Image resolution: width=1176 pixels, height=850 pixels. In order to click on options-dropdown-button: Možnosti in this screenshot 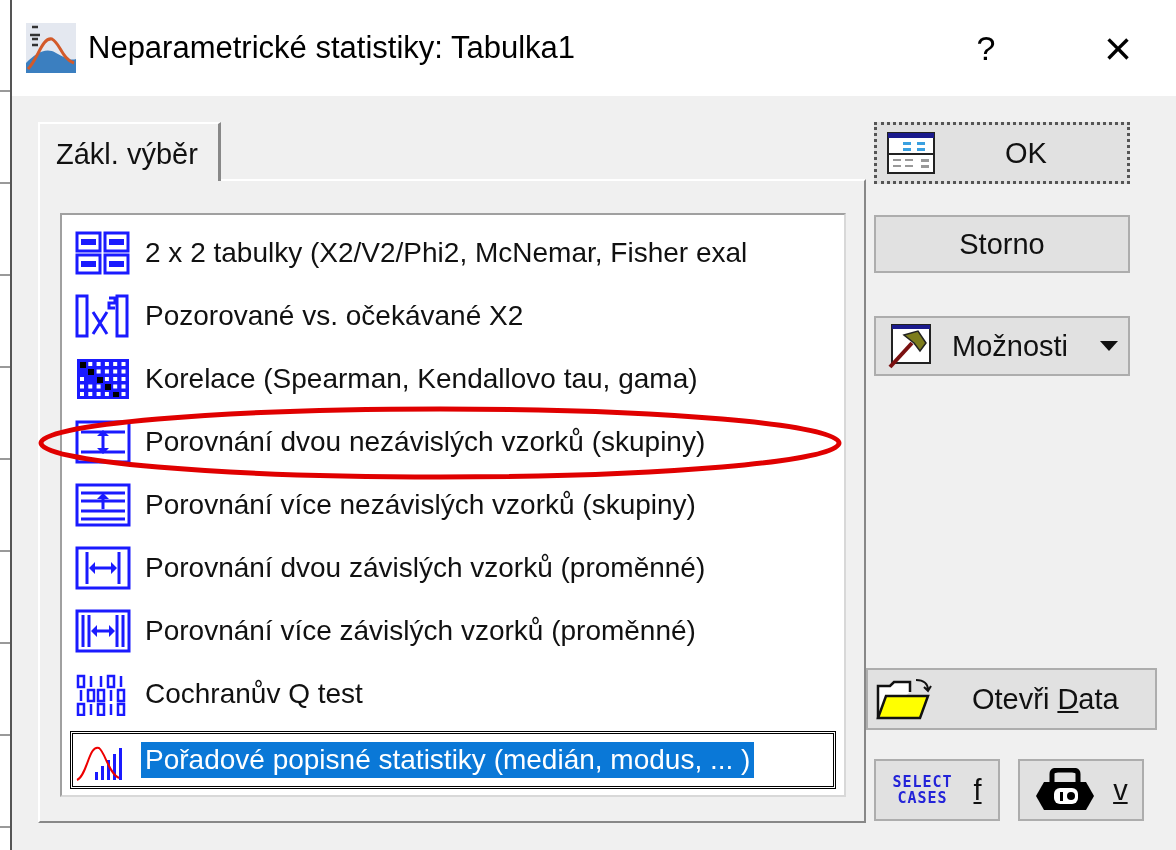, I will do `click(1002, 346)`.